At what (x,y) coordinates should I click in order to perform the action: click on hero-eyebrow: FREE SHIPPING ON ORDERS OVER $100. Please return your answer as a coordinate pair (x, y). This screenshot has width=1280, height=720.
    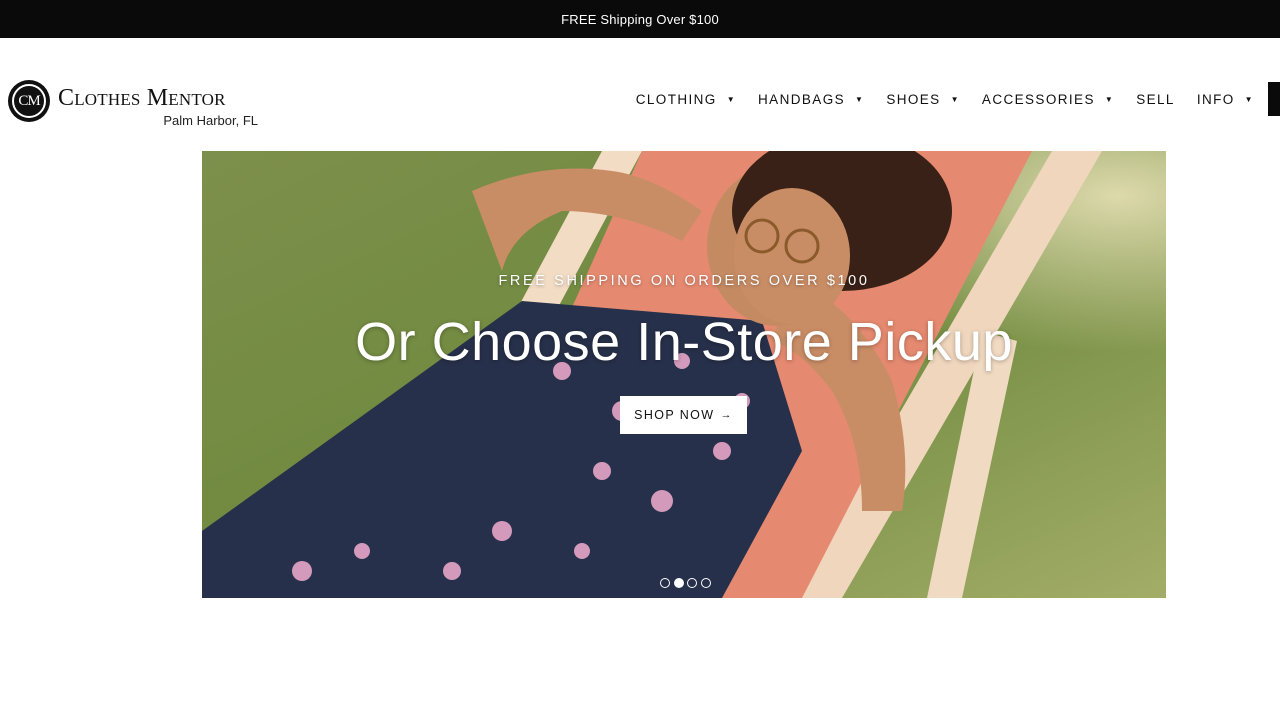
    Looking at the image, I should click on (684, 281).